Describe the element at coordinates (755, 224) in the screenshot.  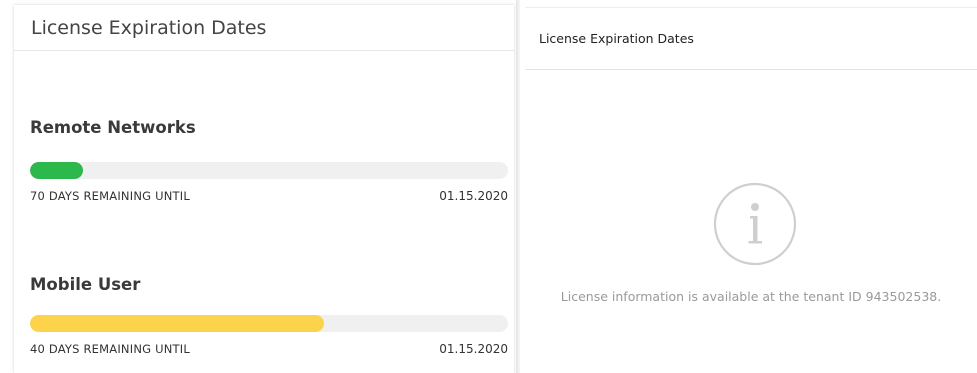
I see `info-circle-icon` at that location.